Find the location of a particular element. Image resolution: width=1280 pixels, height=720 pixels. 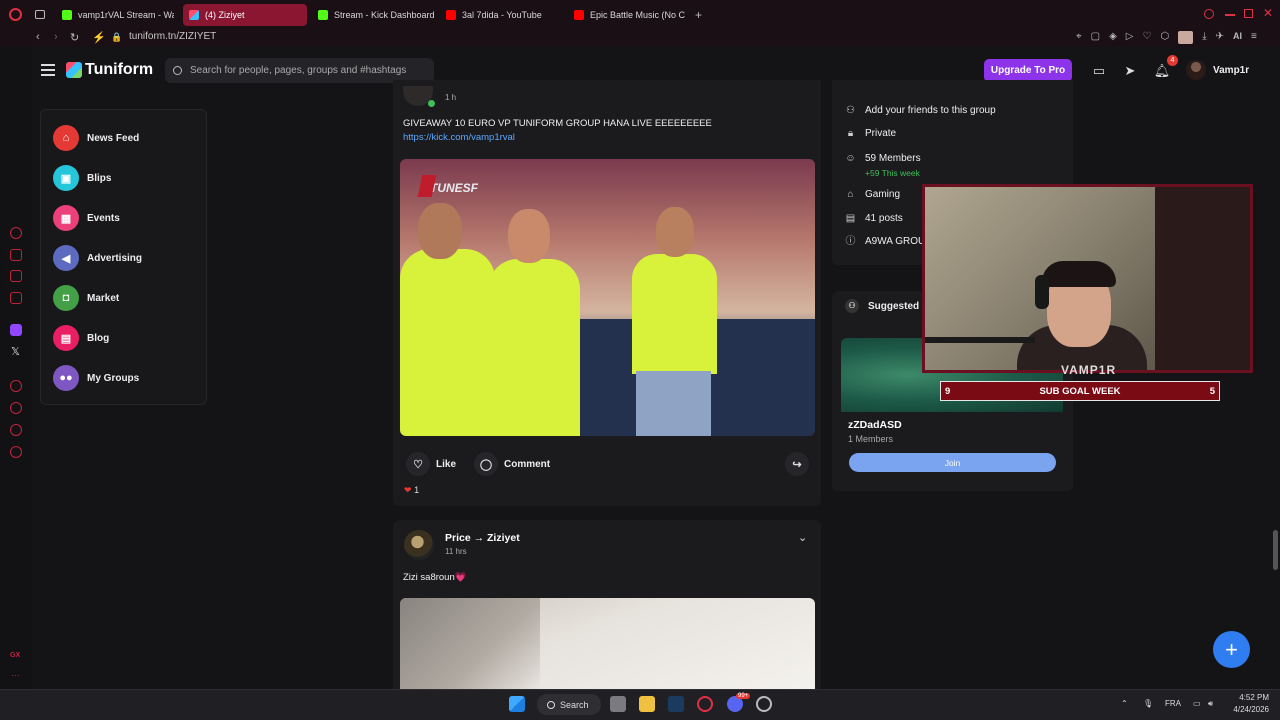

tab-youtube-epic-battle: Epic Battle Music (No C is located at coordinates (628, 15).